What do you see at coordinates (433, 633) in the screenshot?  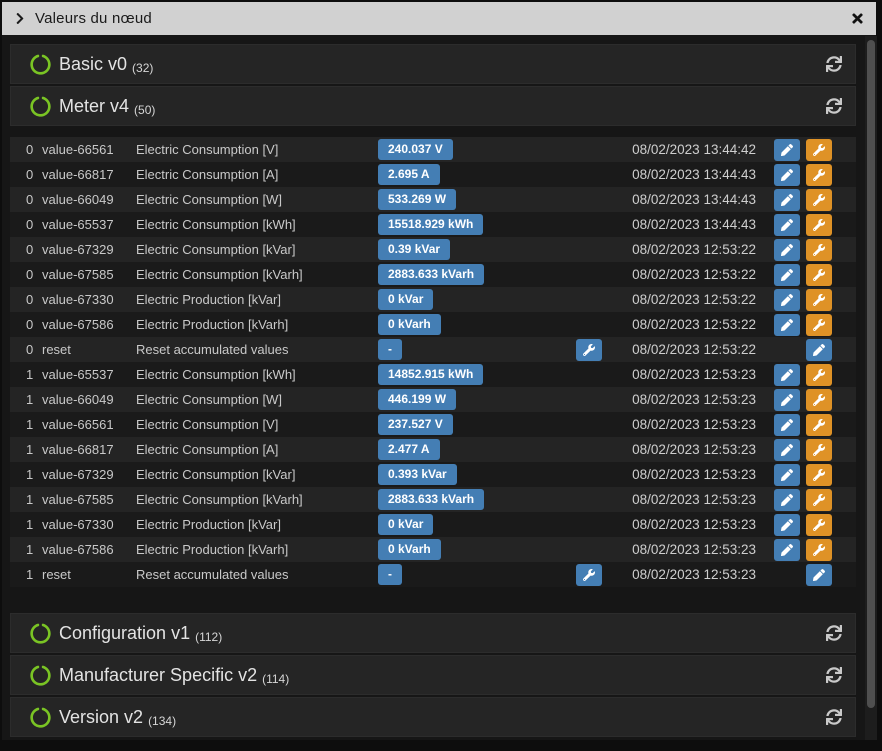 I see `section-header-configuration: Configuration v1 (112)` at bounding box center [433, 633].